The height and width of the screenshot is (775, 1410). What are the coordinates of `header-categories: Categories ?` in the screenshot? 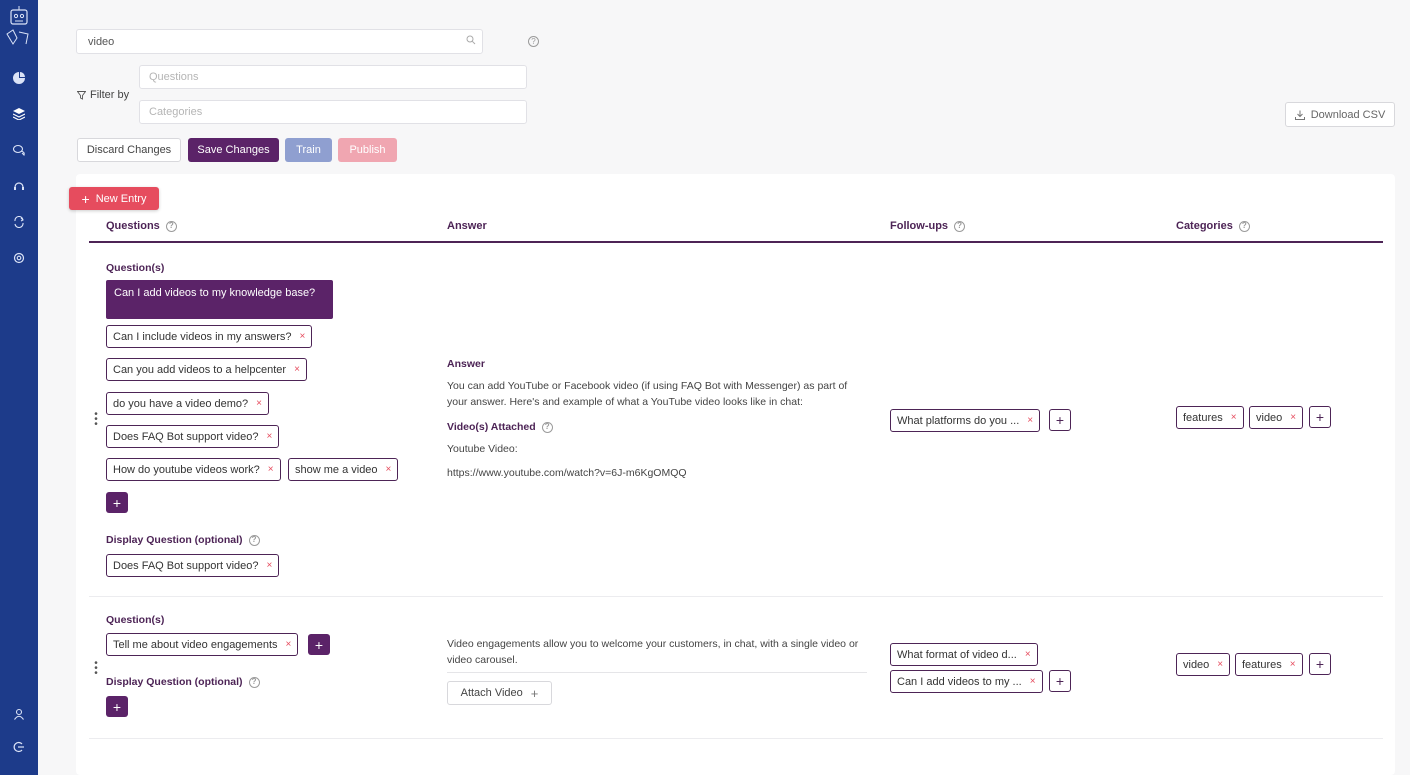 It's located at (1213, 226).